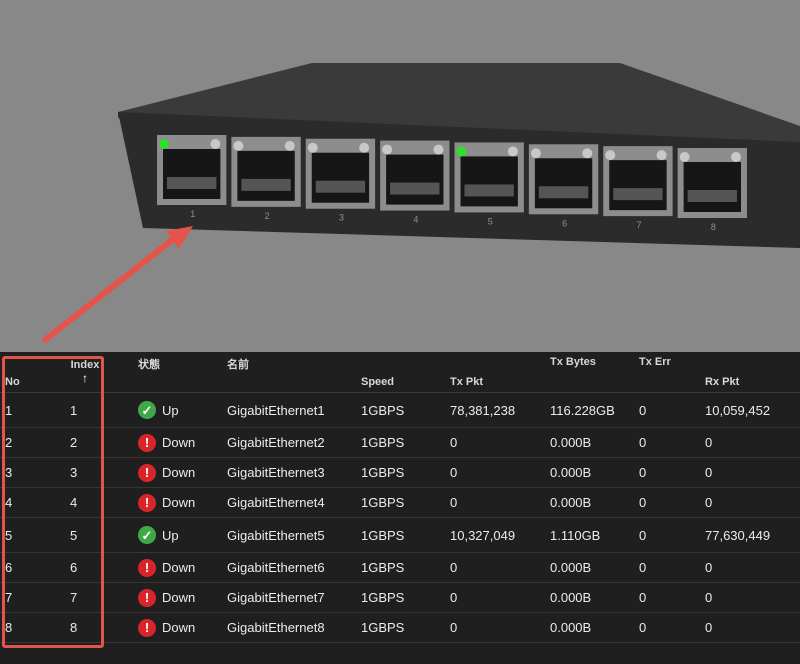  I want to click on header-name: 名前, so click(294, 372).